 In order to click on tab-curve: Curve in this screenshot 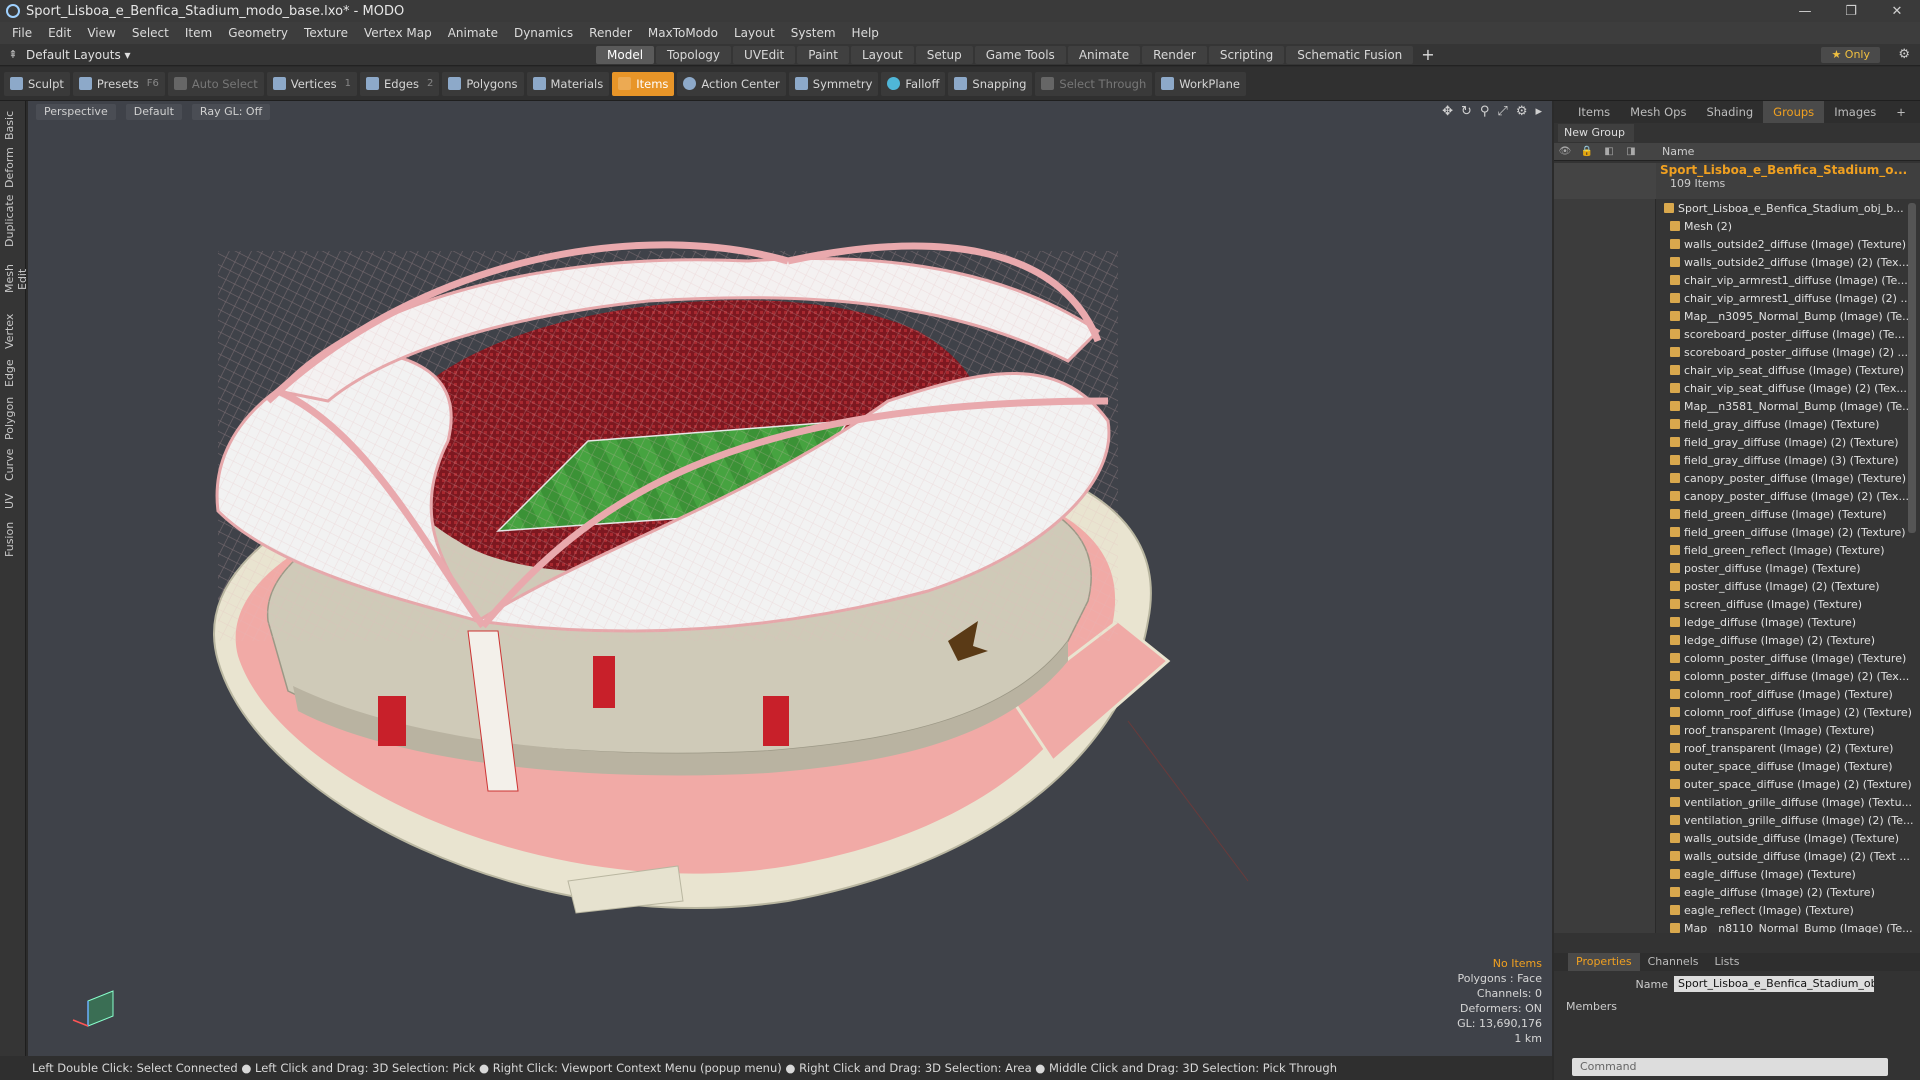, I will do `click(13, 465)`.